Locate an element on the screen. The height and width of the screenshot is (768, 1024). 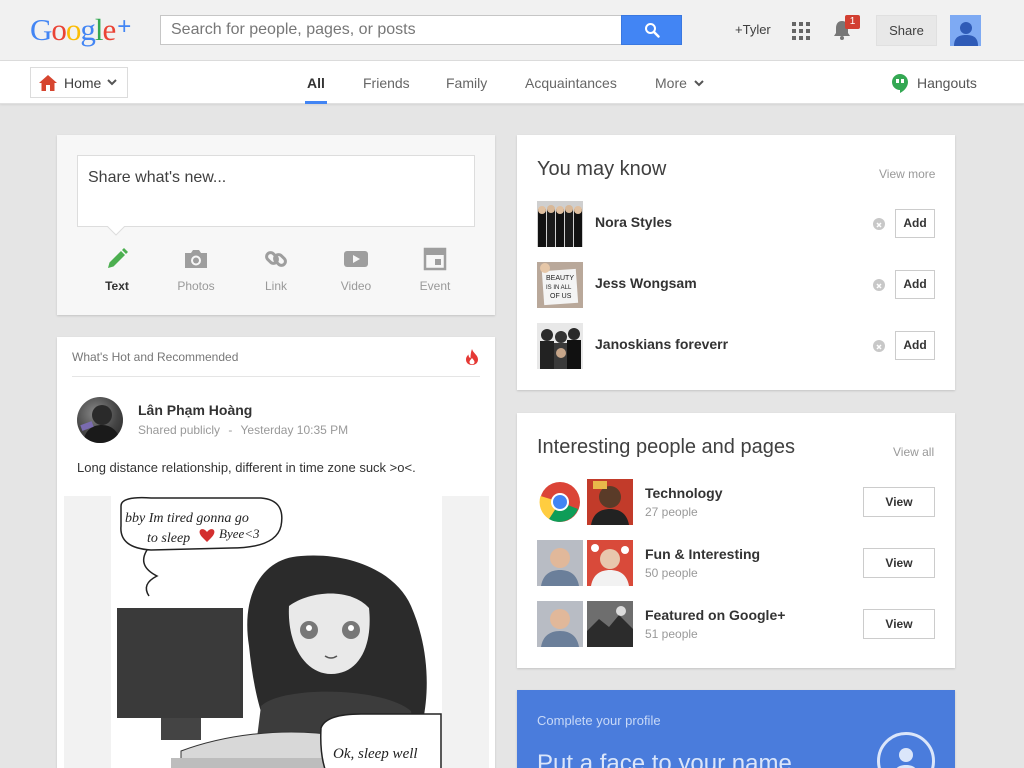
whats-hot-title: What's Hot and Recommended is located at coordinates (155, 357).